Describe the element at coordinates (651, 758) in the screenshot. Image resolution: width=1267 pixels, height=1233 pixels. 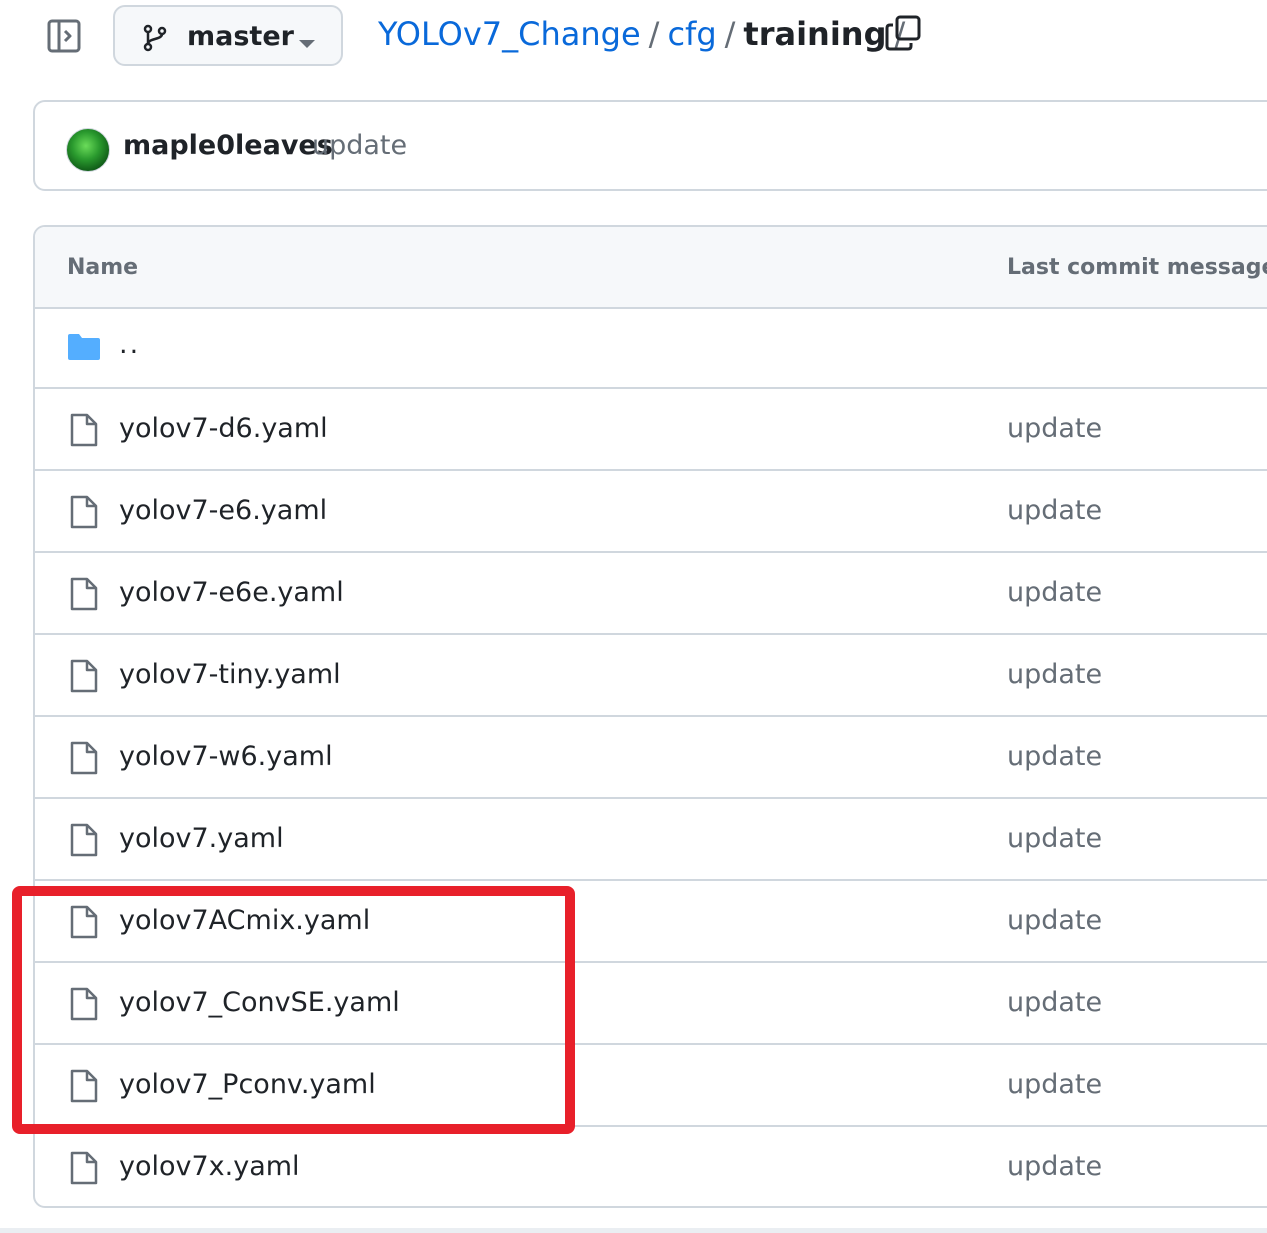
I see `table-row: yolov7-w6.yaml update` at that location.